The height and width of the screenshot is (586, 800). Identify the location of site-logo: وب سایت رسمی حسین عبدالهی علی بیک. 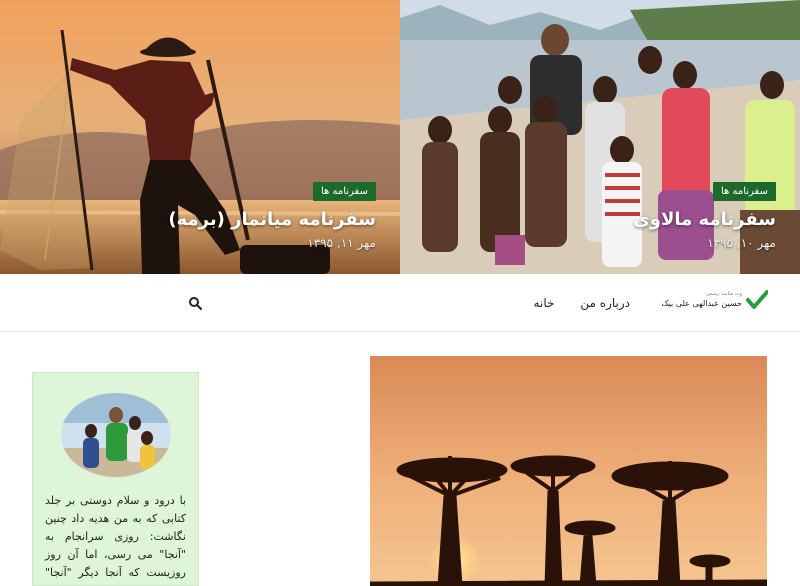
(714, 304).